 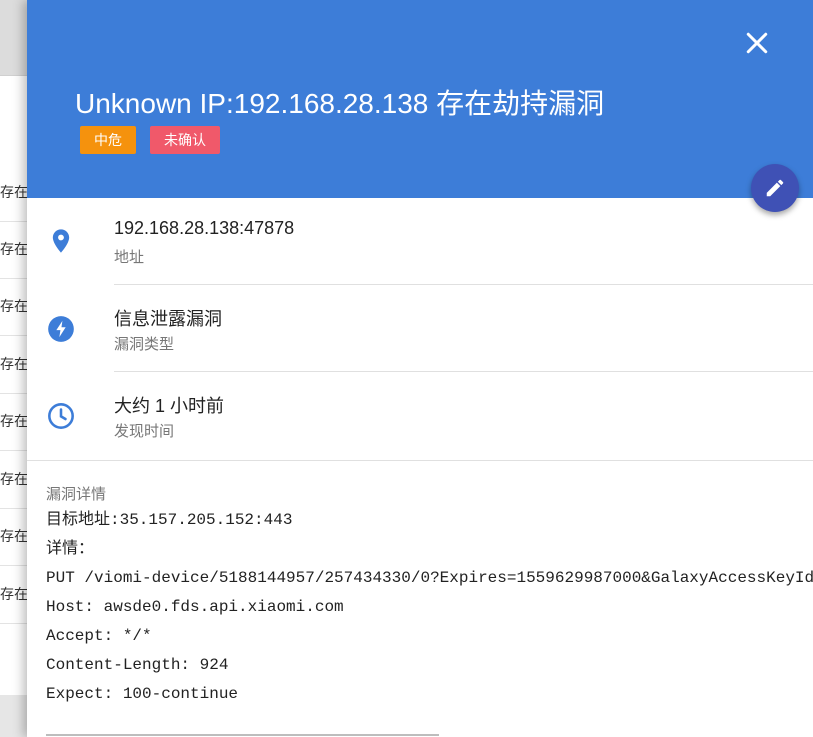 I want to click on discovered-time-label: 发现时间, so click(x=144, y=431).